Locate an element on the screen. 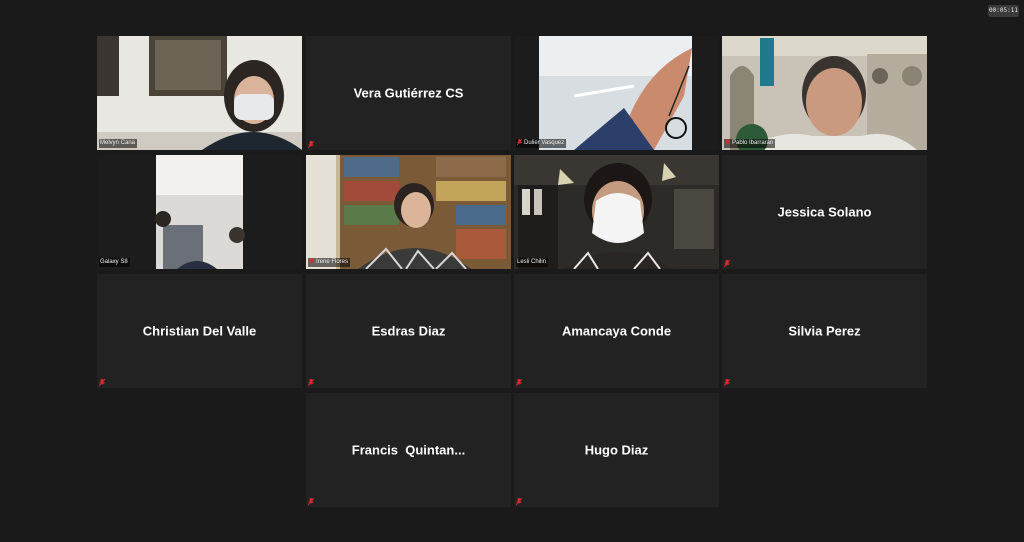 The width and height of the screenshot is (1024, 542). participant-label: Irene Flores is located at coordinates (329, 262).